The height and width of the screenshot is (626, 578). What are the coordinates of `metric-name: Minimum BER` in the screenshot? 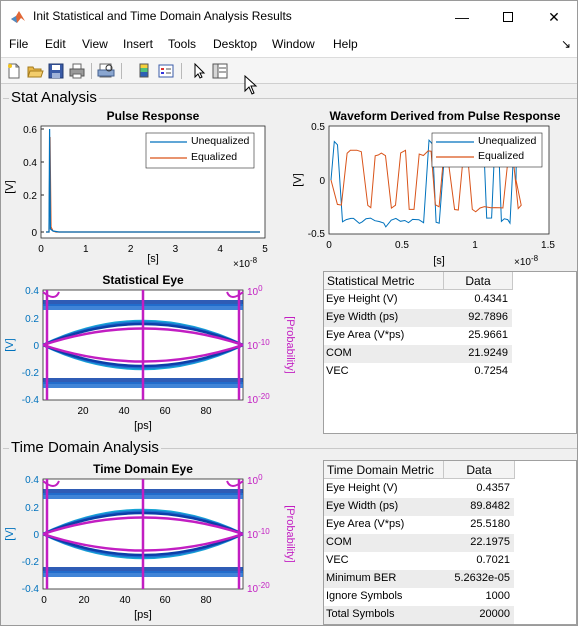 It's located at (361, 578).